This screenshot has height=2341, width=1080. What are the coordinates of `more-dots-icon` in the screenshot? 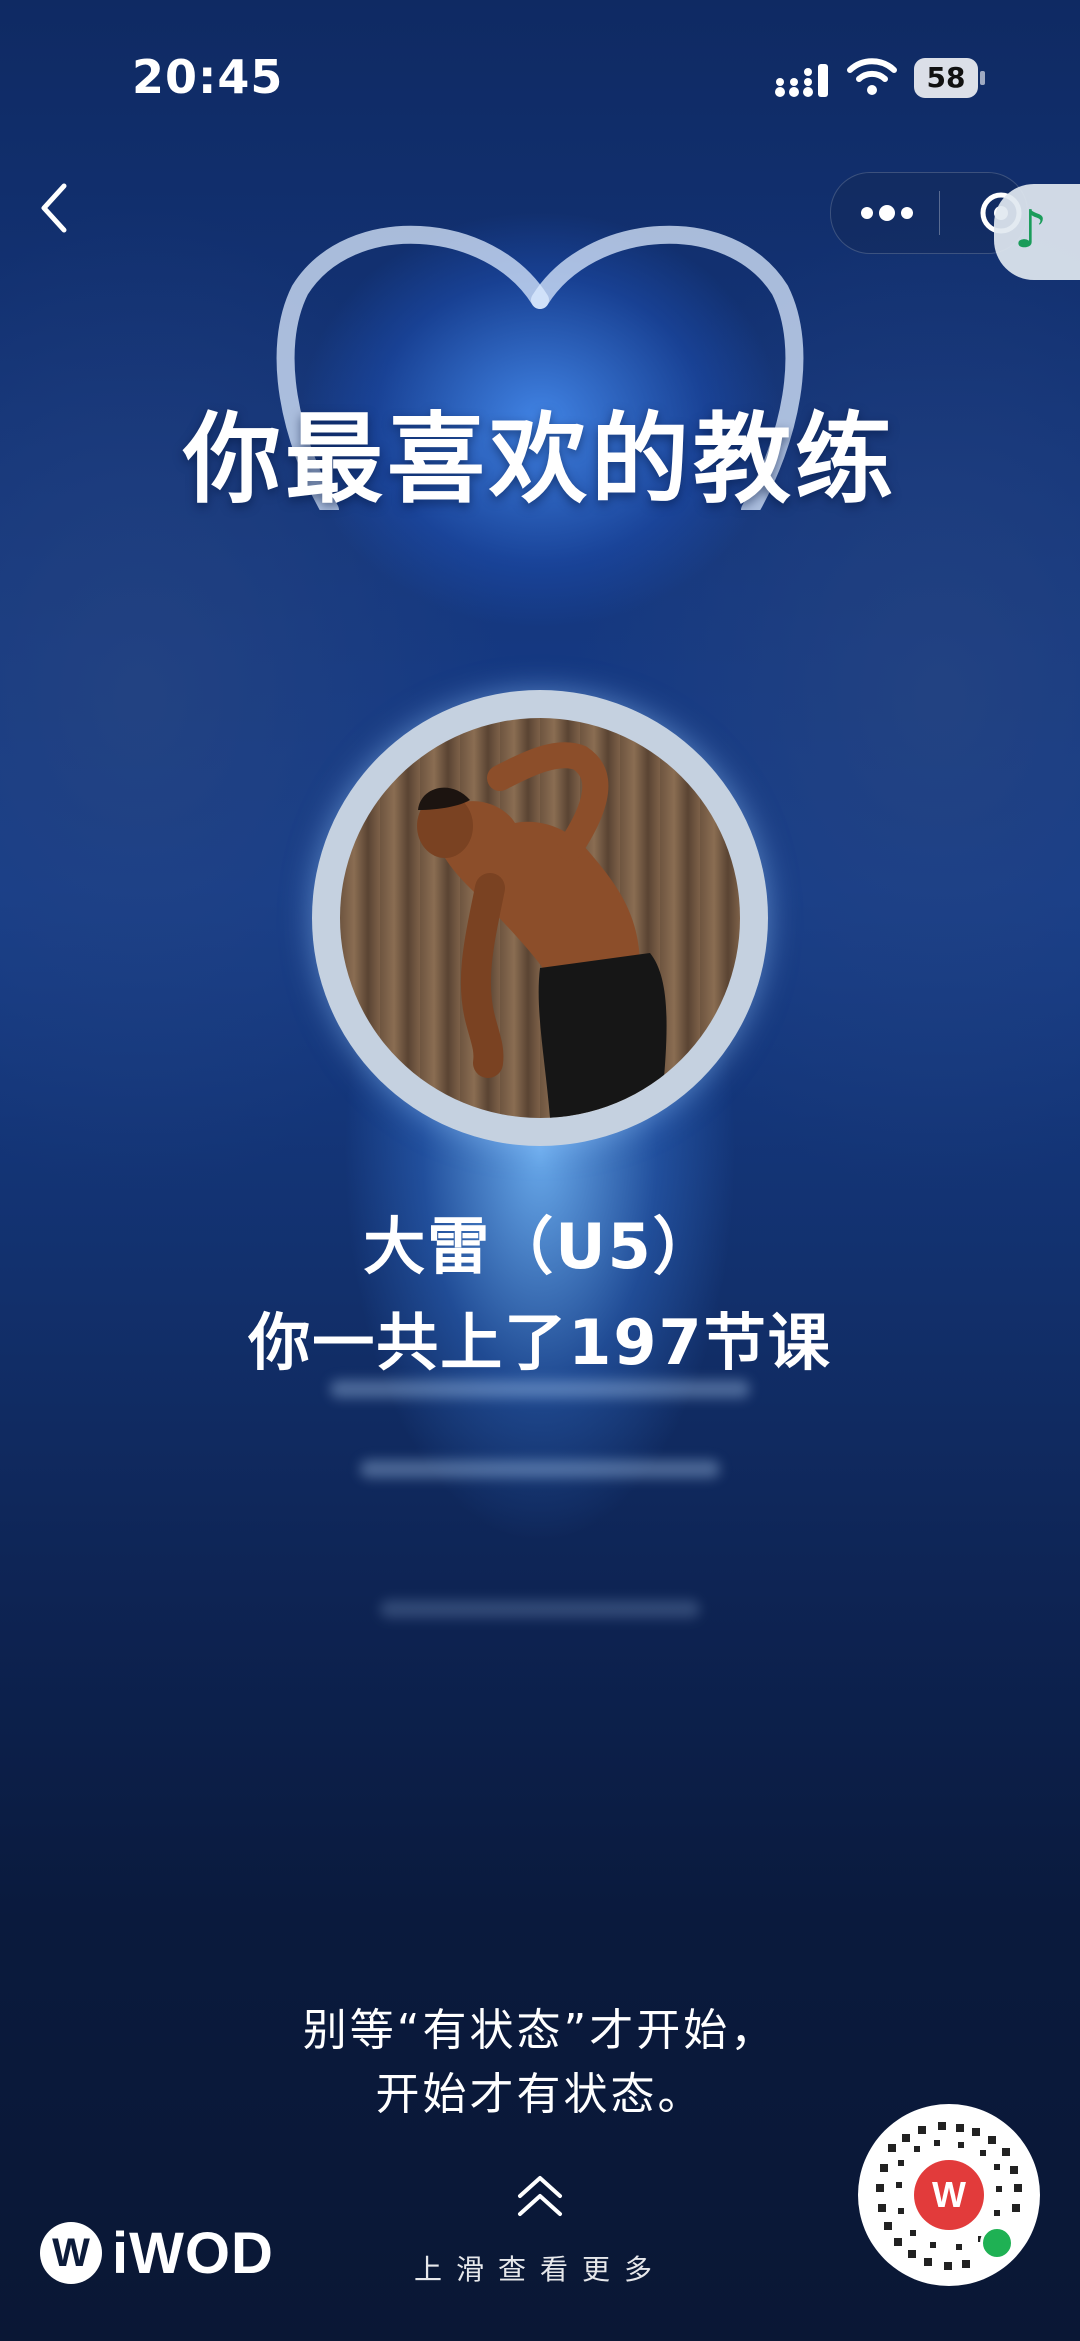 It's located at (887, 213).